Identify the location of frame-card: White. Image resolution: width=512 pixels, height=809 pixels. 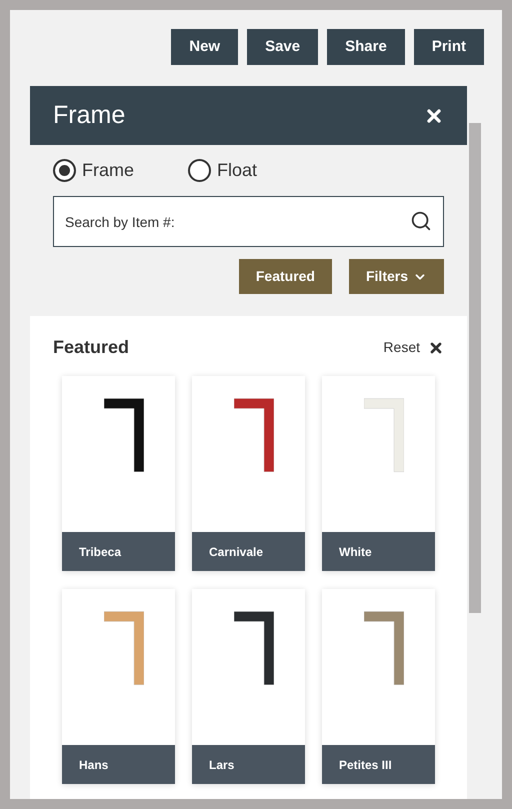
(378, 473).